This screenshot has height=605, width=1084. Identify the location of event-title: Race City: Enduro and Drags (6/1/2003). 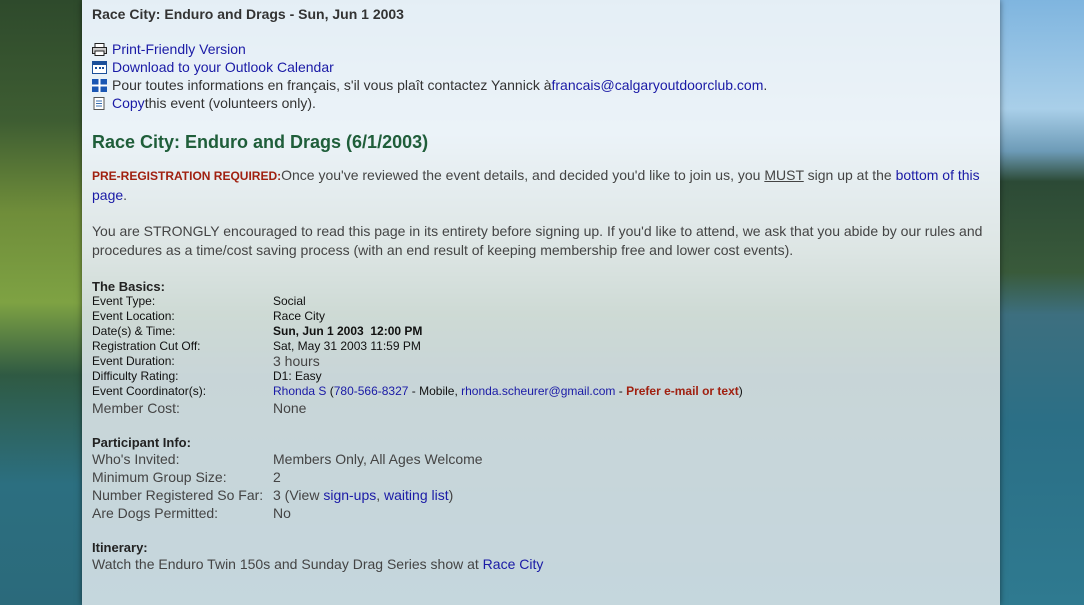
(260, 142).